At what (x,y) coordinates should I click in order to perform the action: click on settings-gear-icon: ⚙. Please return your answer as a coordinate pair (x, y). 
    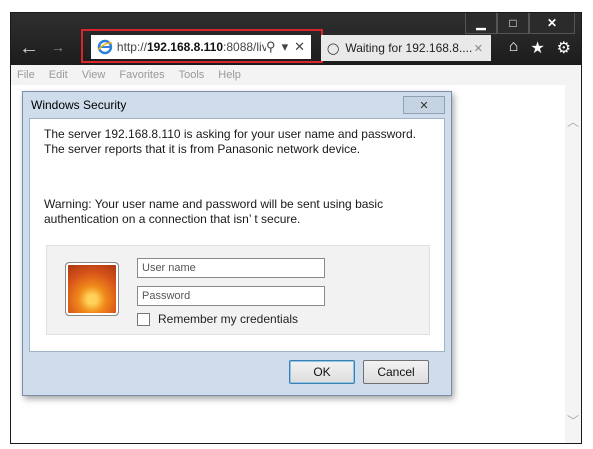
    Looking at the image, I should click on (564, 48).